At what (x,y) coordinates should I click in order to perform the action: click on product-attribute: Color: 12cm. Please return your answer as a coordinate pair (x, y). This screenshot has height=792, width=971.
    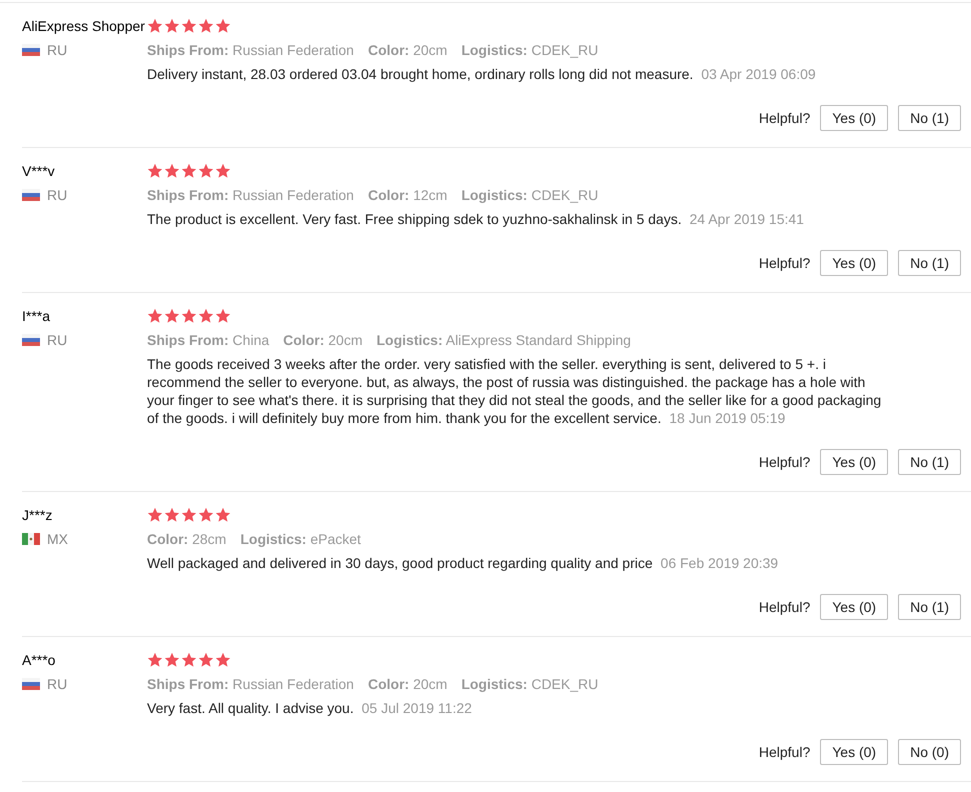
    Looking at the image, I should click on (408, 195).